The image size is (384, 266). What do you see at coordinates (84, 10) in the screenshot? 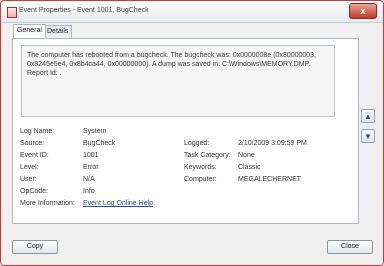
I see `window-title: Event Properties - Event 1001, BugCheck` at bounding box center [84, 10].